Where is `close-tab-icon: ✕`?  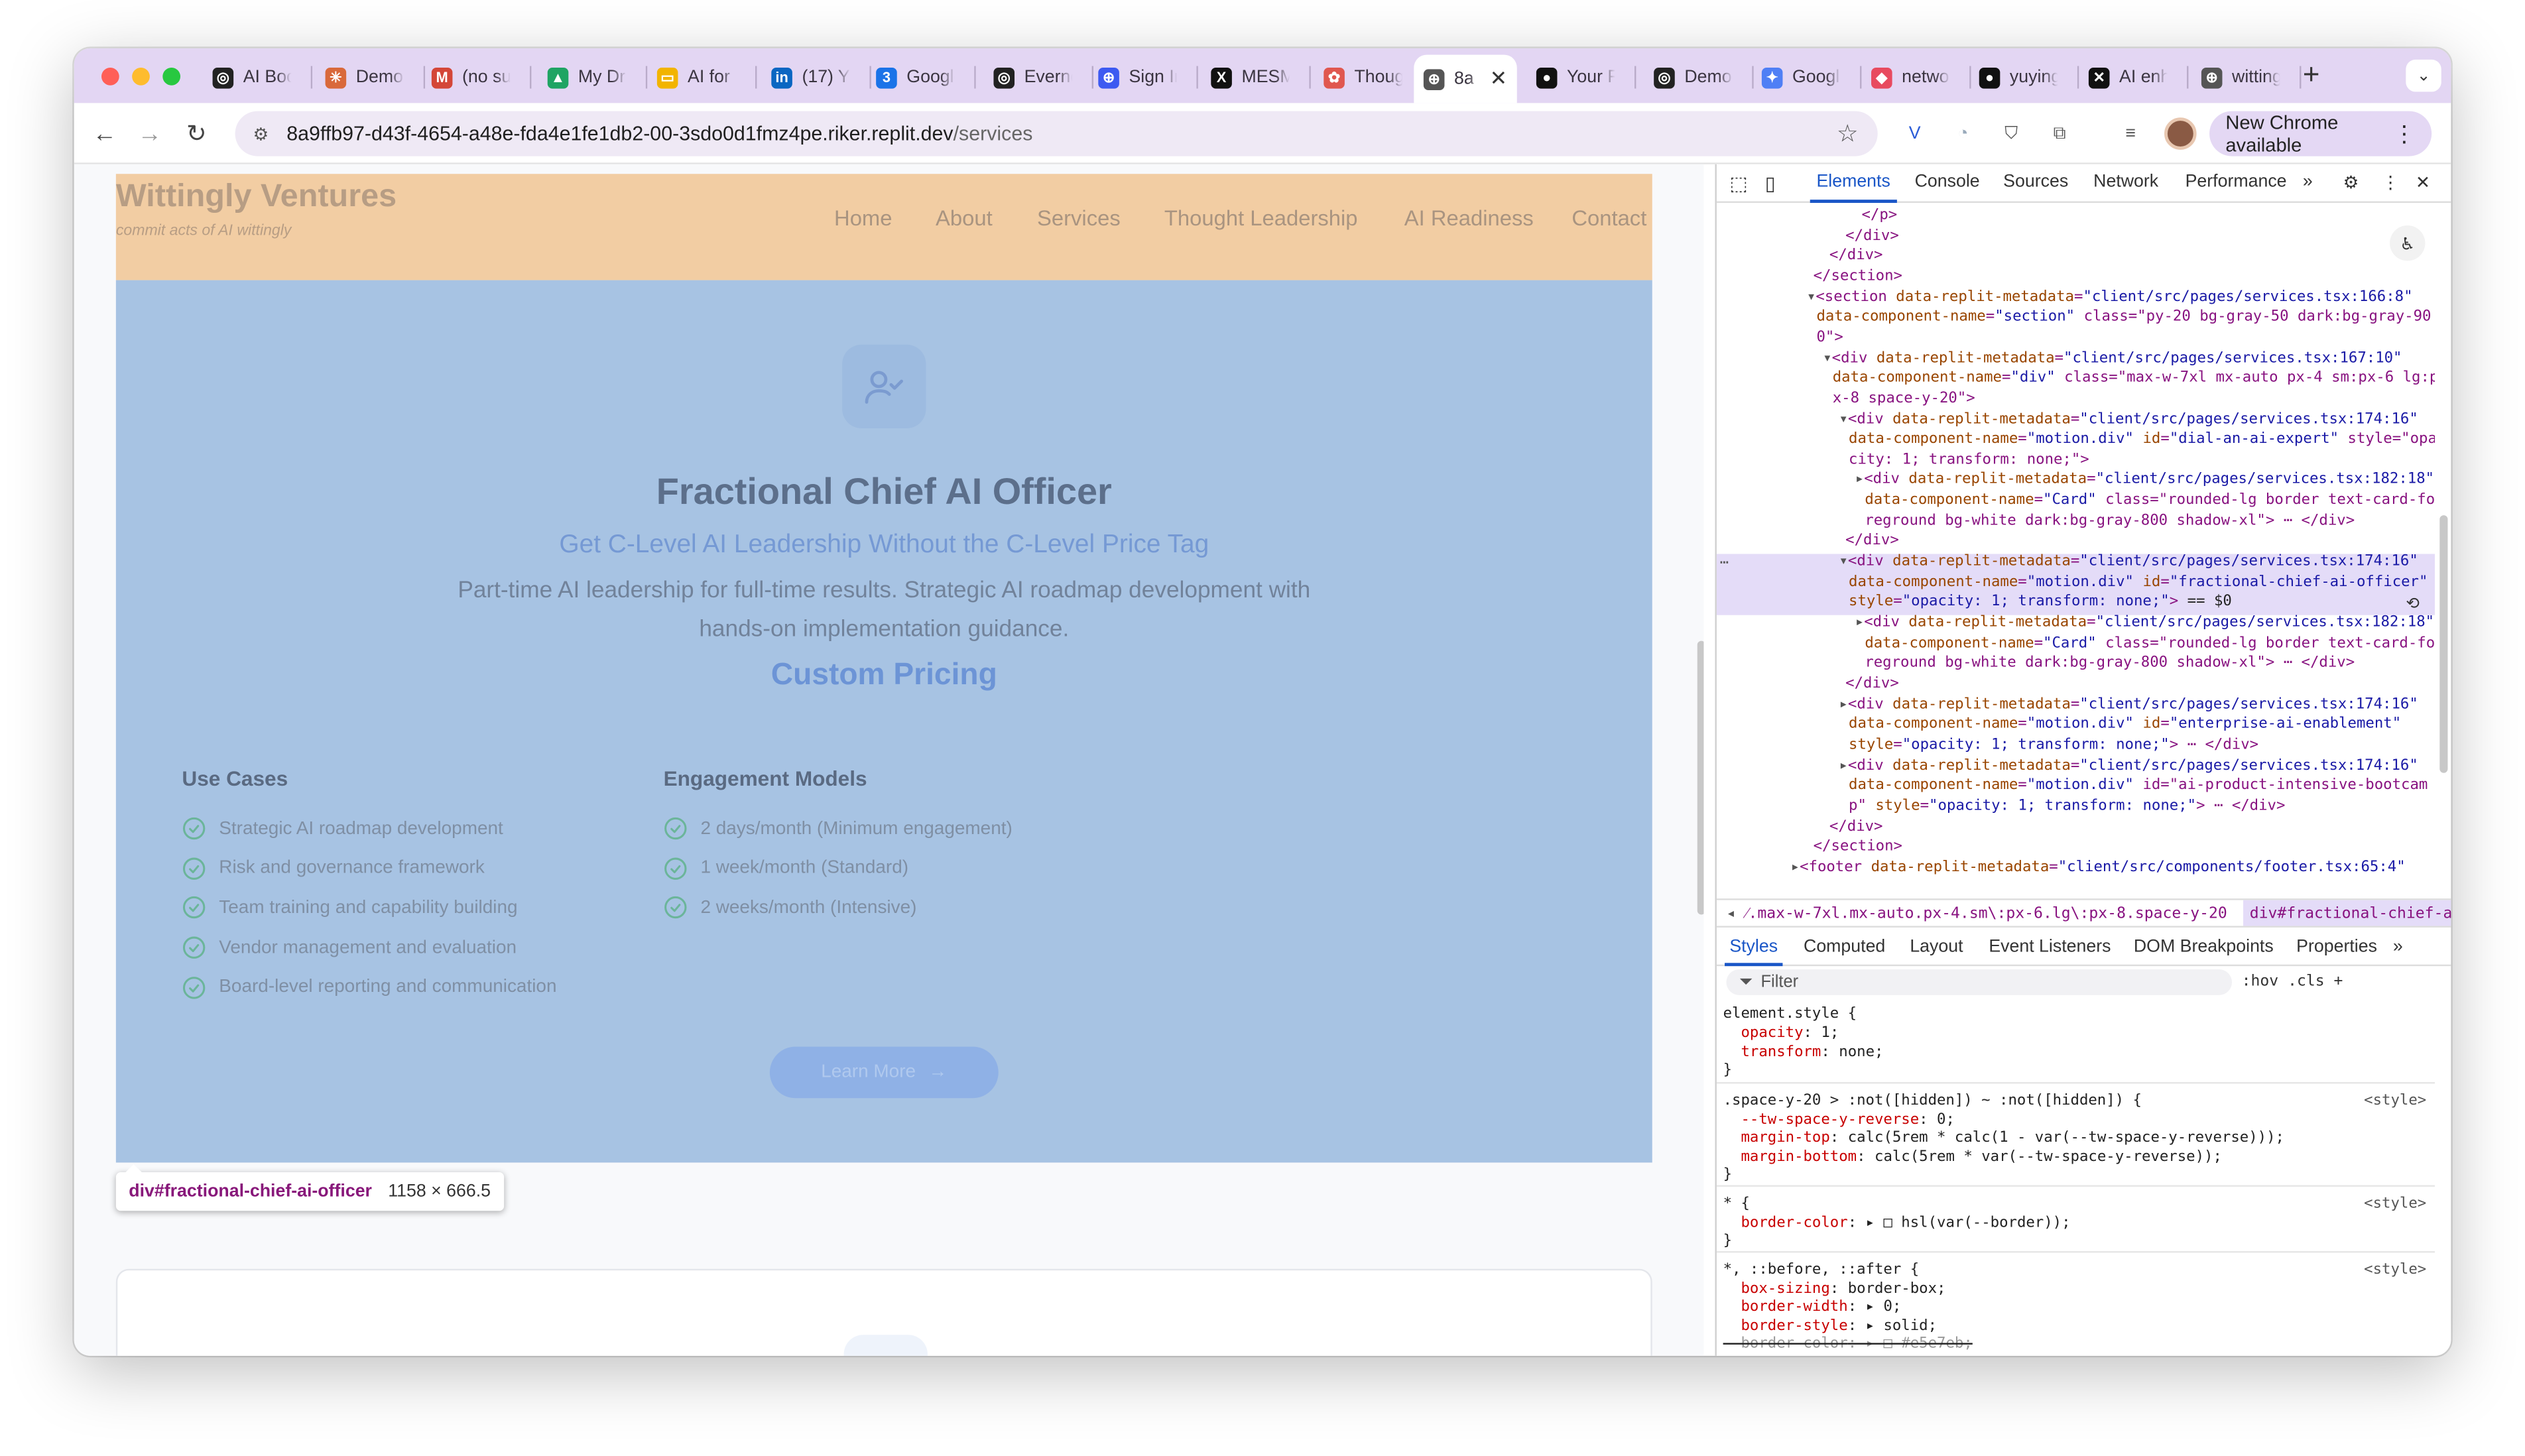
close-tab-icon: ✕ is located at coordinates (1498, 79).